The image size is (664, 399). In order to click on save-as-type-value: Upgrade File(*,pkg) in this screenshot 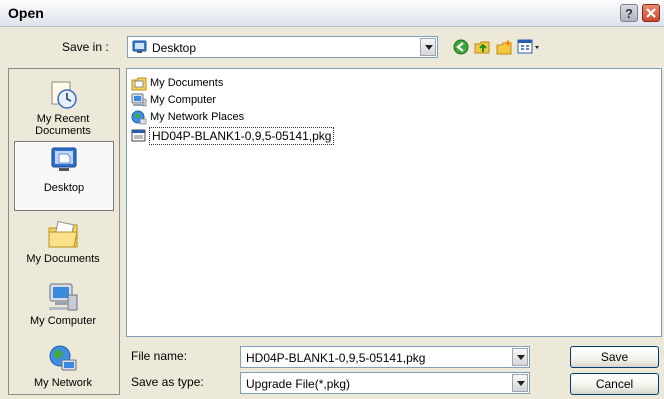, I will do `click(298, 384)`.